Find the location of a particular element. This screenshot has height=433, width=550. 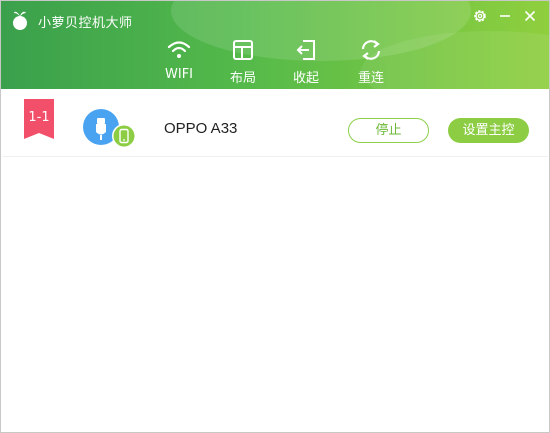

device-index-badge: 1-1 is located at coordinates (39, 119).